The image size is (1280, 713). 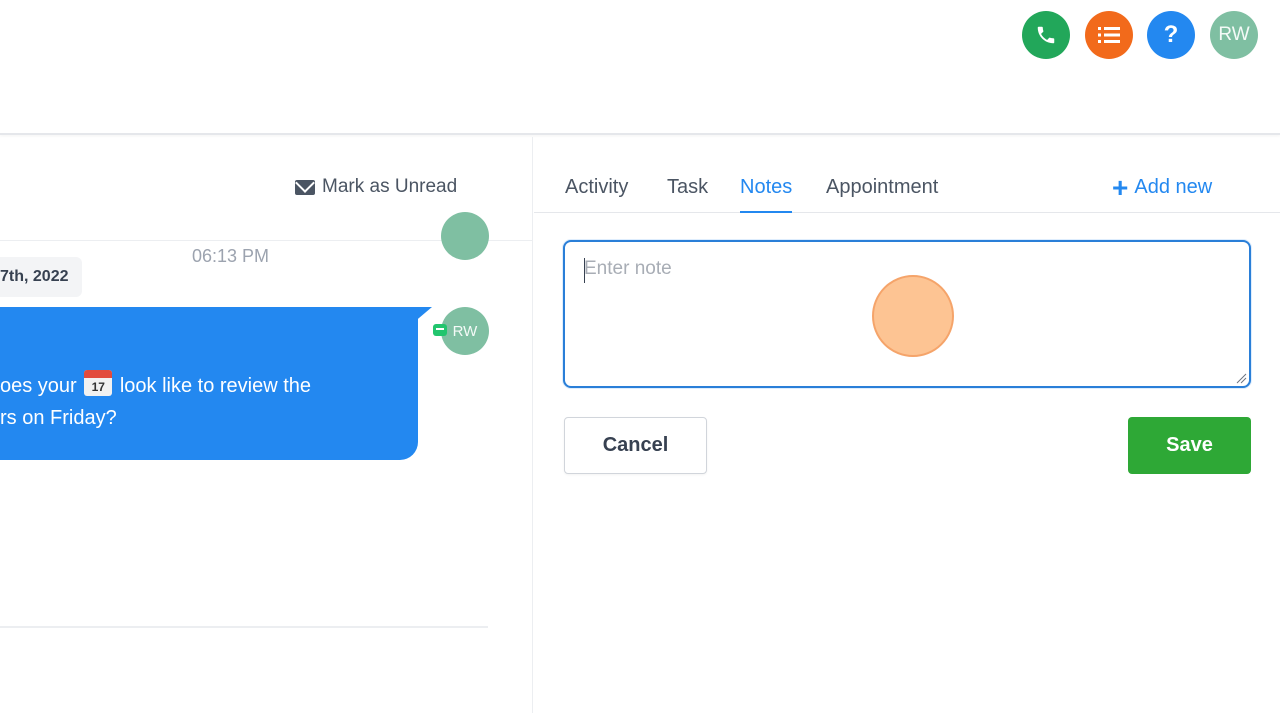 What do you see at coordinates (440, 330) in the screenshot?
I see `sms-channel-icon` at bounding box center [440, 330].